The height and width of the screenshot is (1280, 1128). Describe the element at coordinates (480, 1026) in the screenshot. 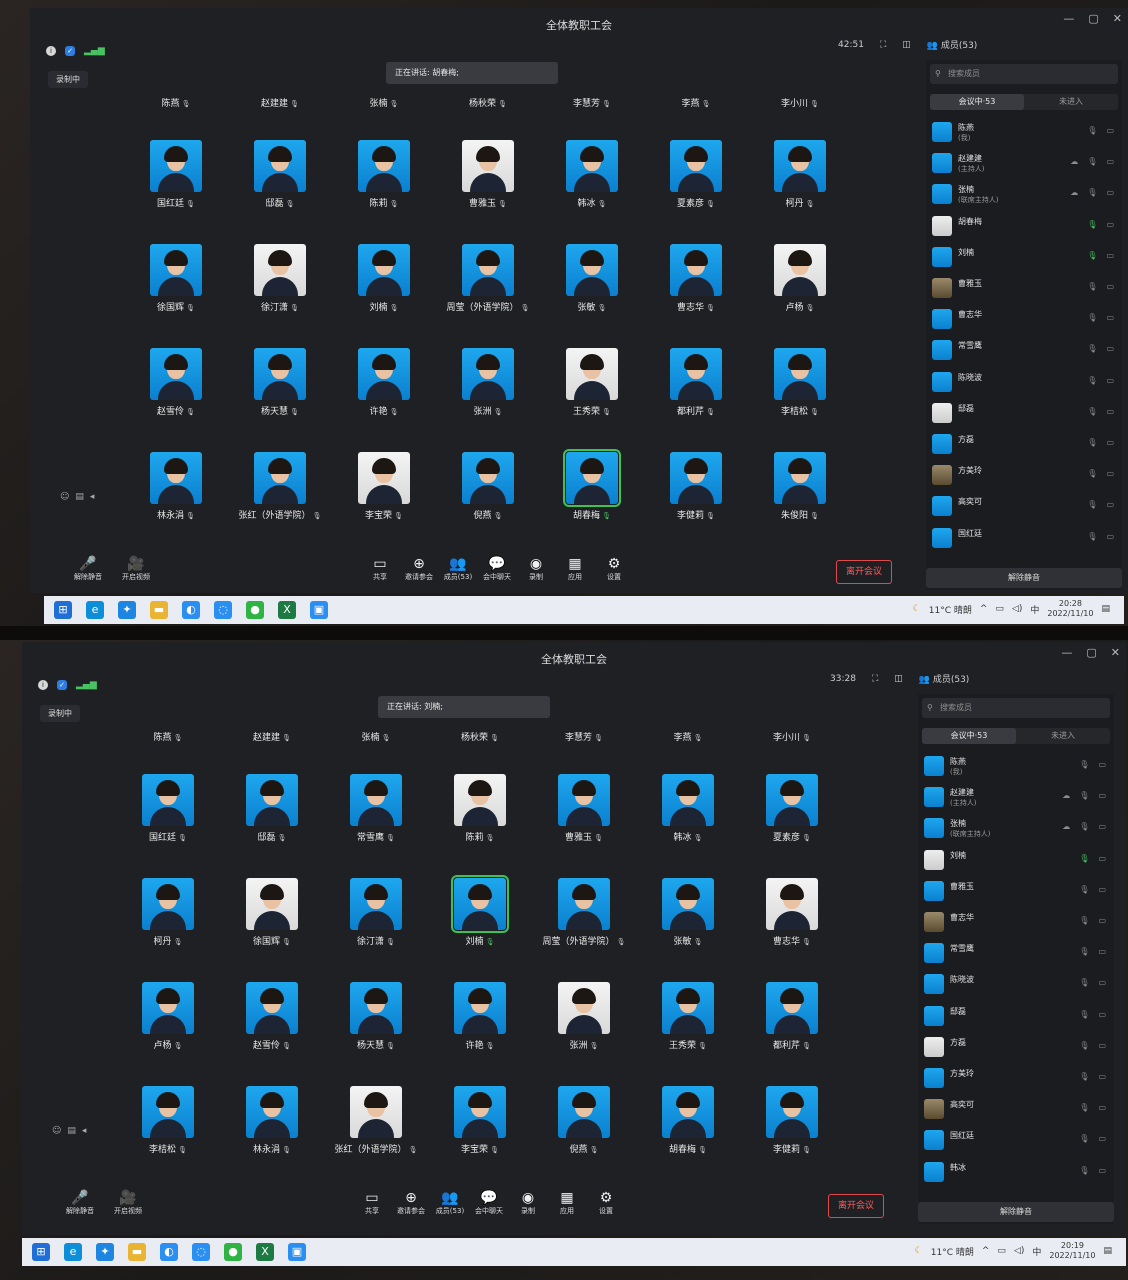

I see `video-tile: 许艳 🎙` at that location.